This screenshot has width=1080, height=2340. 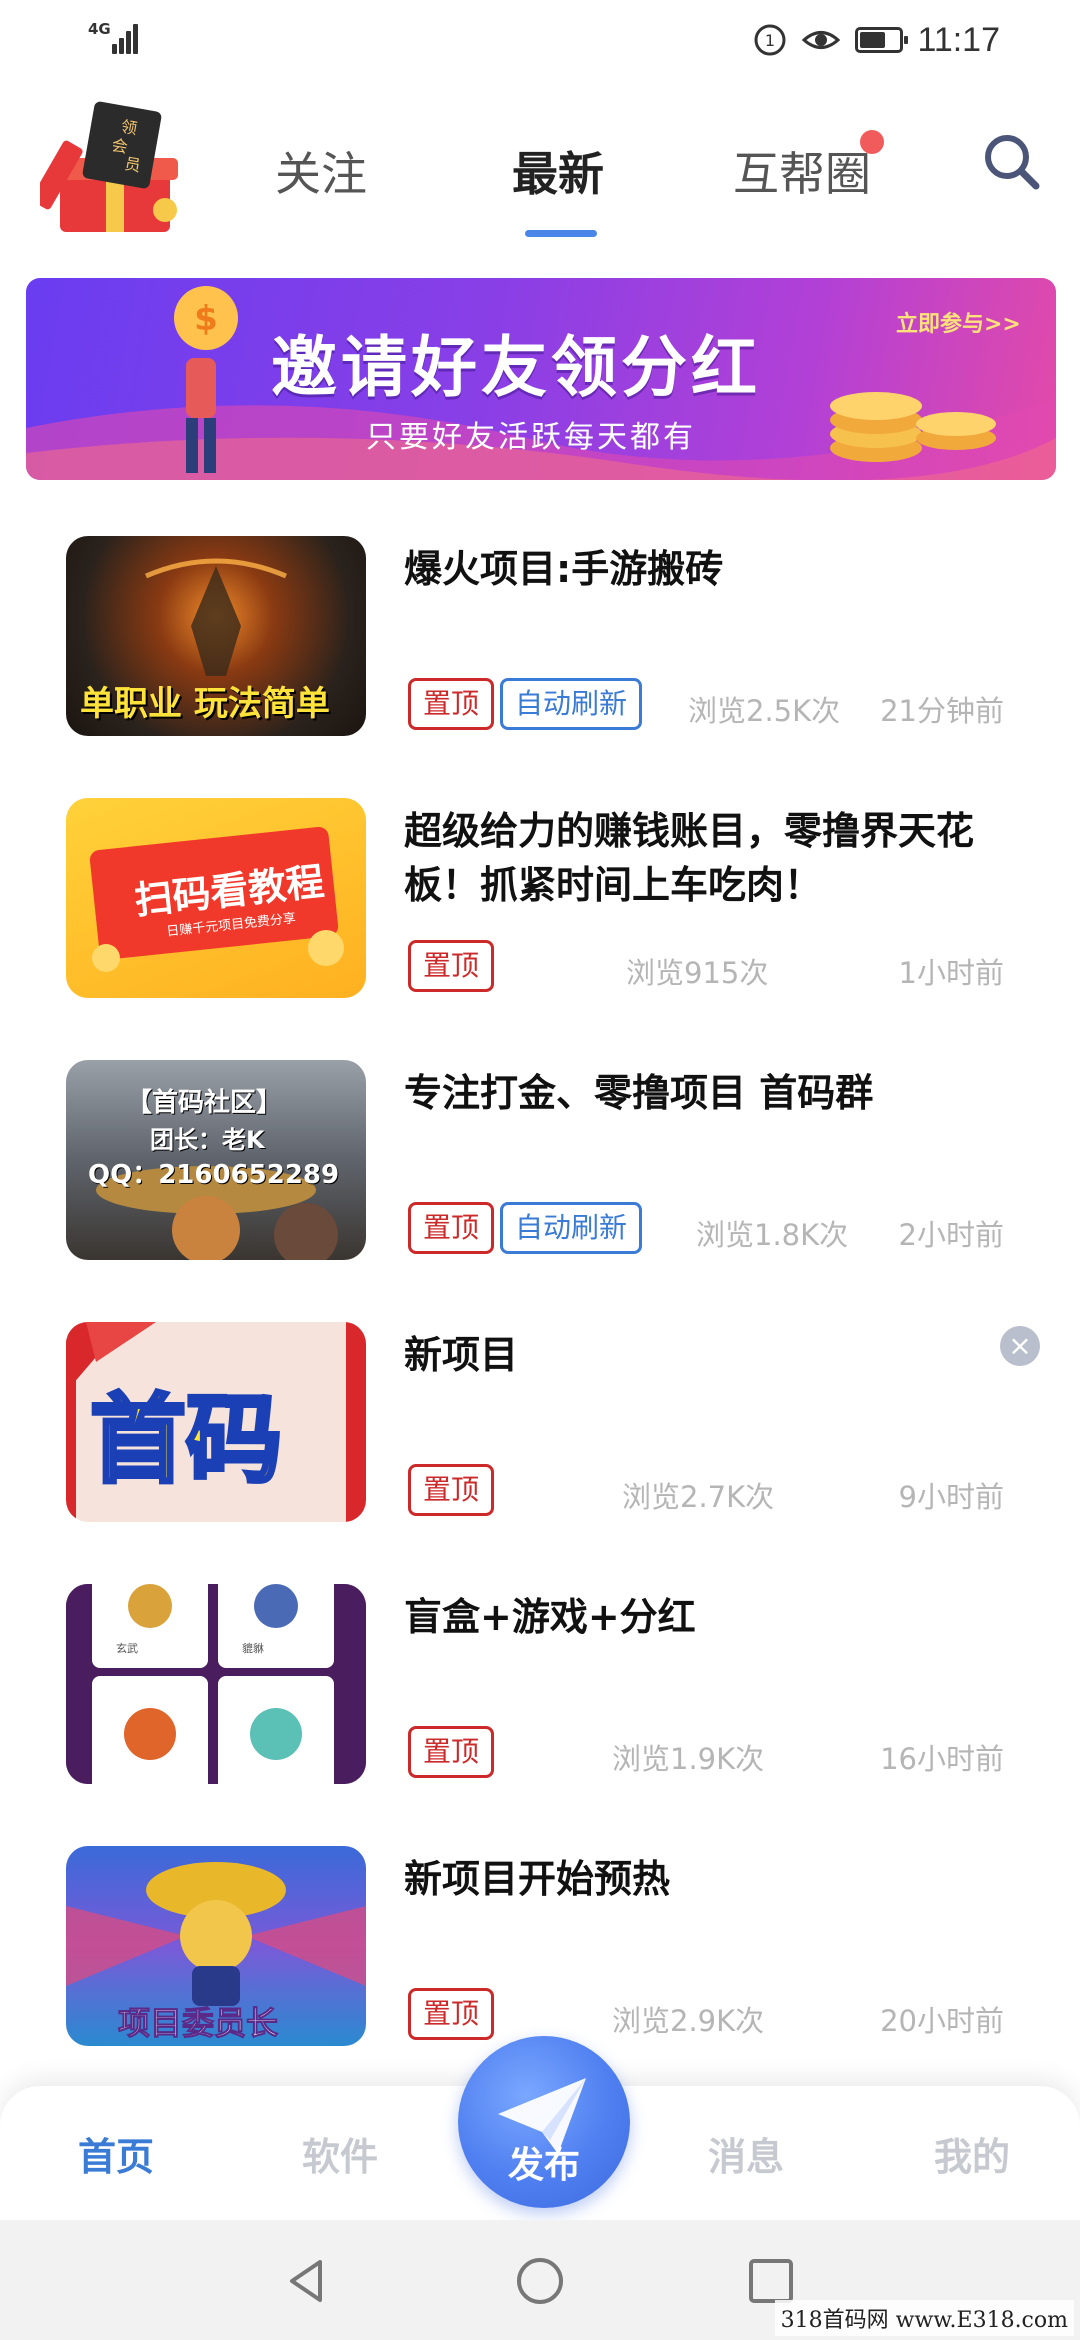 I want to click on nav-home: 首页, so click(x=116, y=2153).